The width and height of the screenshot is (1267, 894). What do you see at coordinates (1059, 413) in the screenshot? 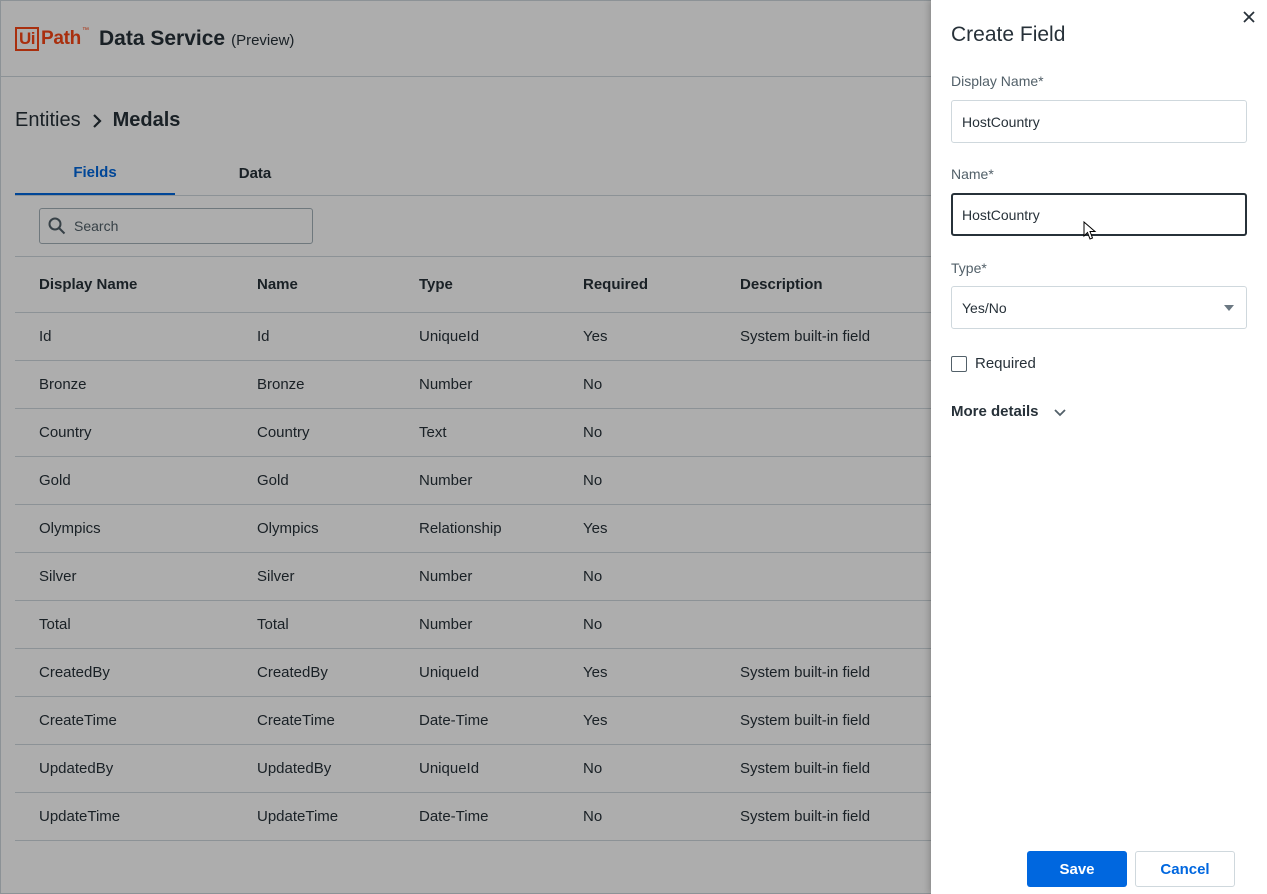
I see `chevron-down-icon` at bounding box center [1059, 413].